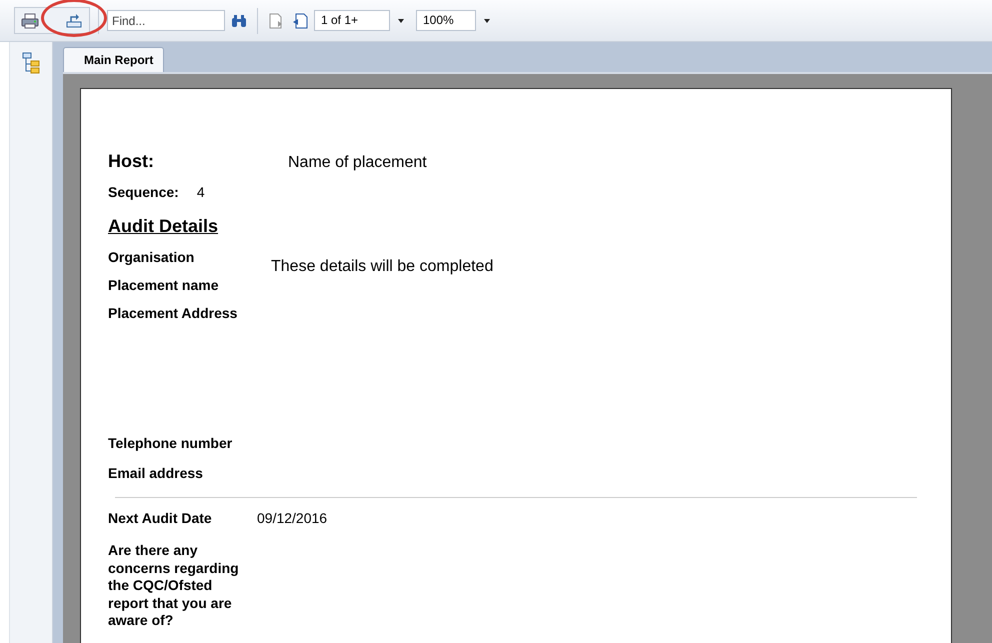 The height and width of the screenshot is (643, 992). I want to click on question-text: Are there any concerns regarding the CQC/Ofsted report that you are aware of?, so click(174, 586).